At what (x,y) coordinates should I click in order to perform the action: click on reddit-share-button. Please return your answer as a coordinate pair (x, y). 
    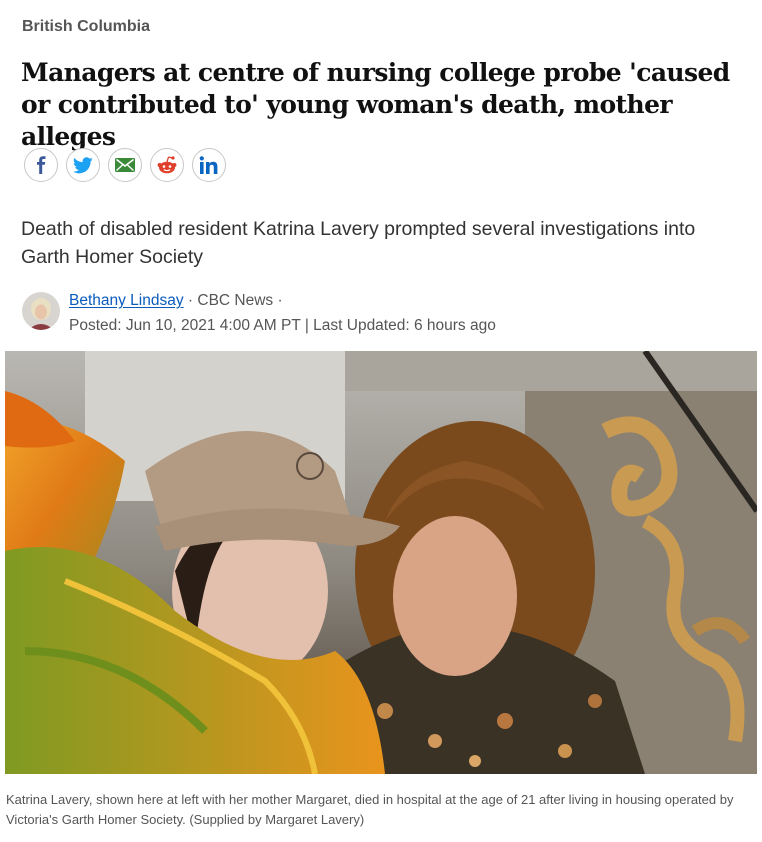
    Looking at the image, I should click on (167, 165).